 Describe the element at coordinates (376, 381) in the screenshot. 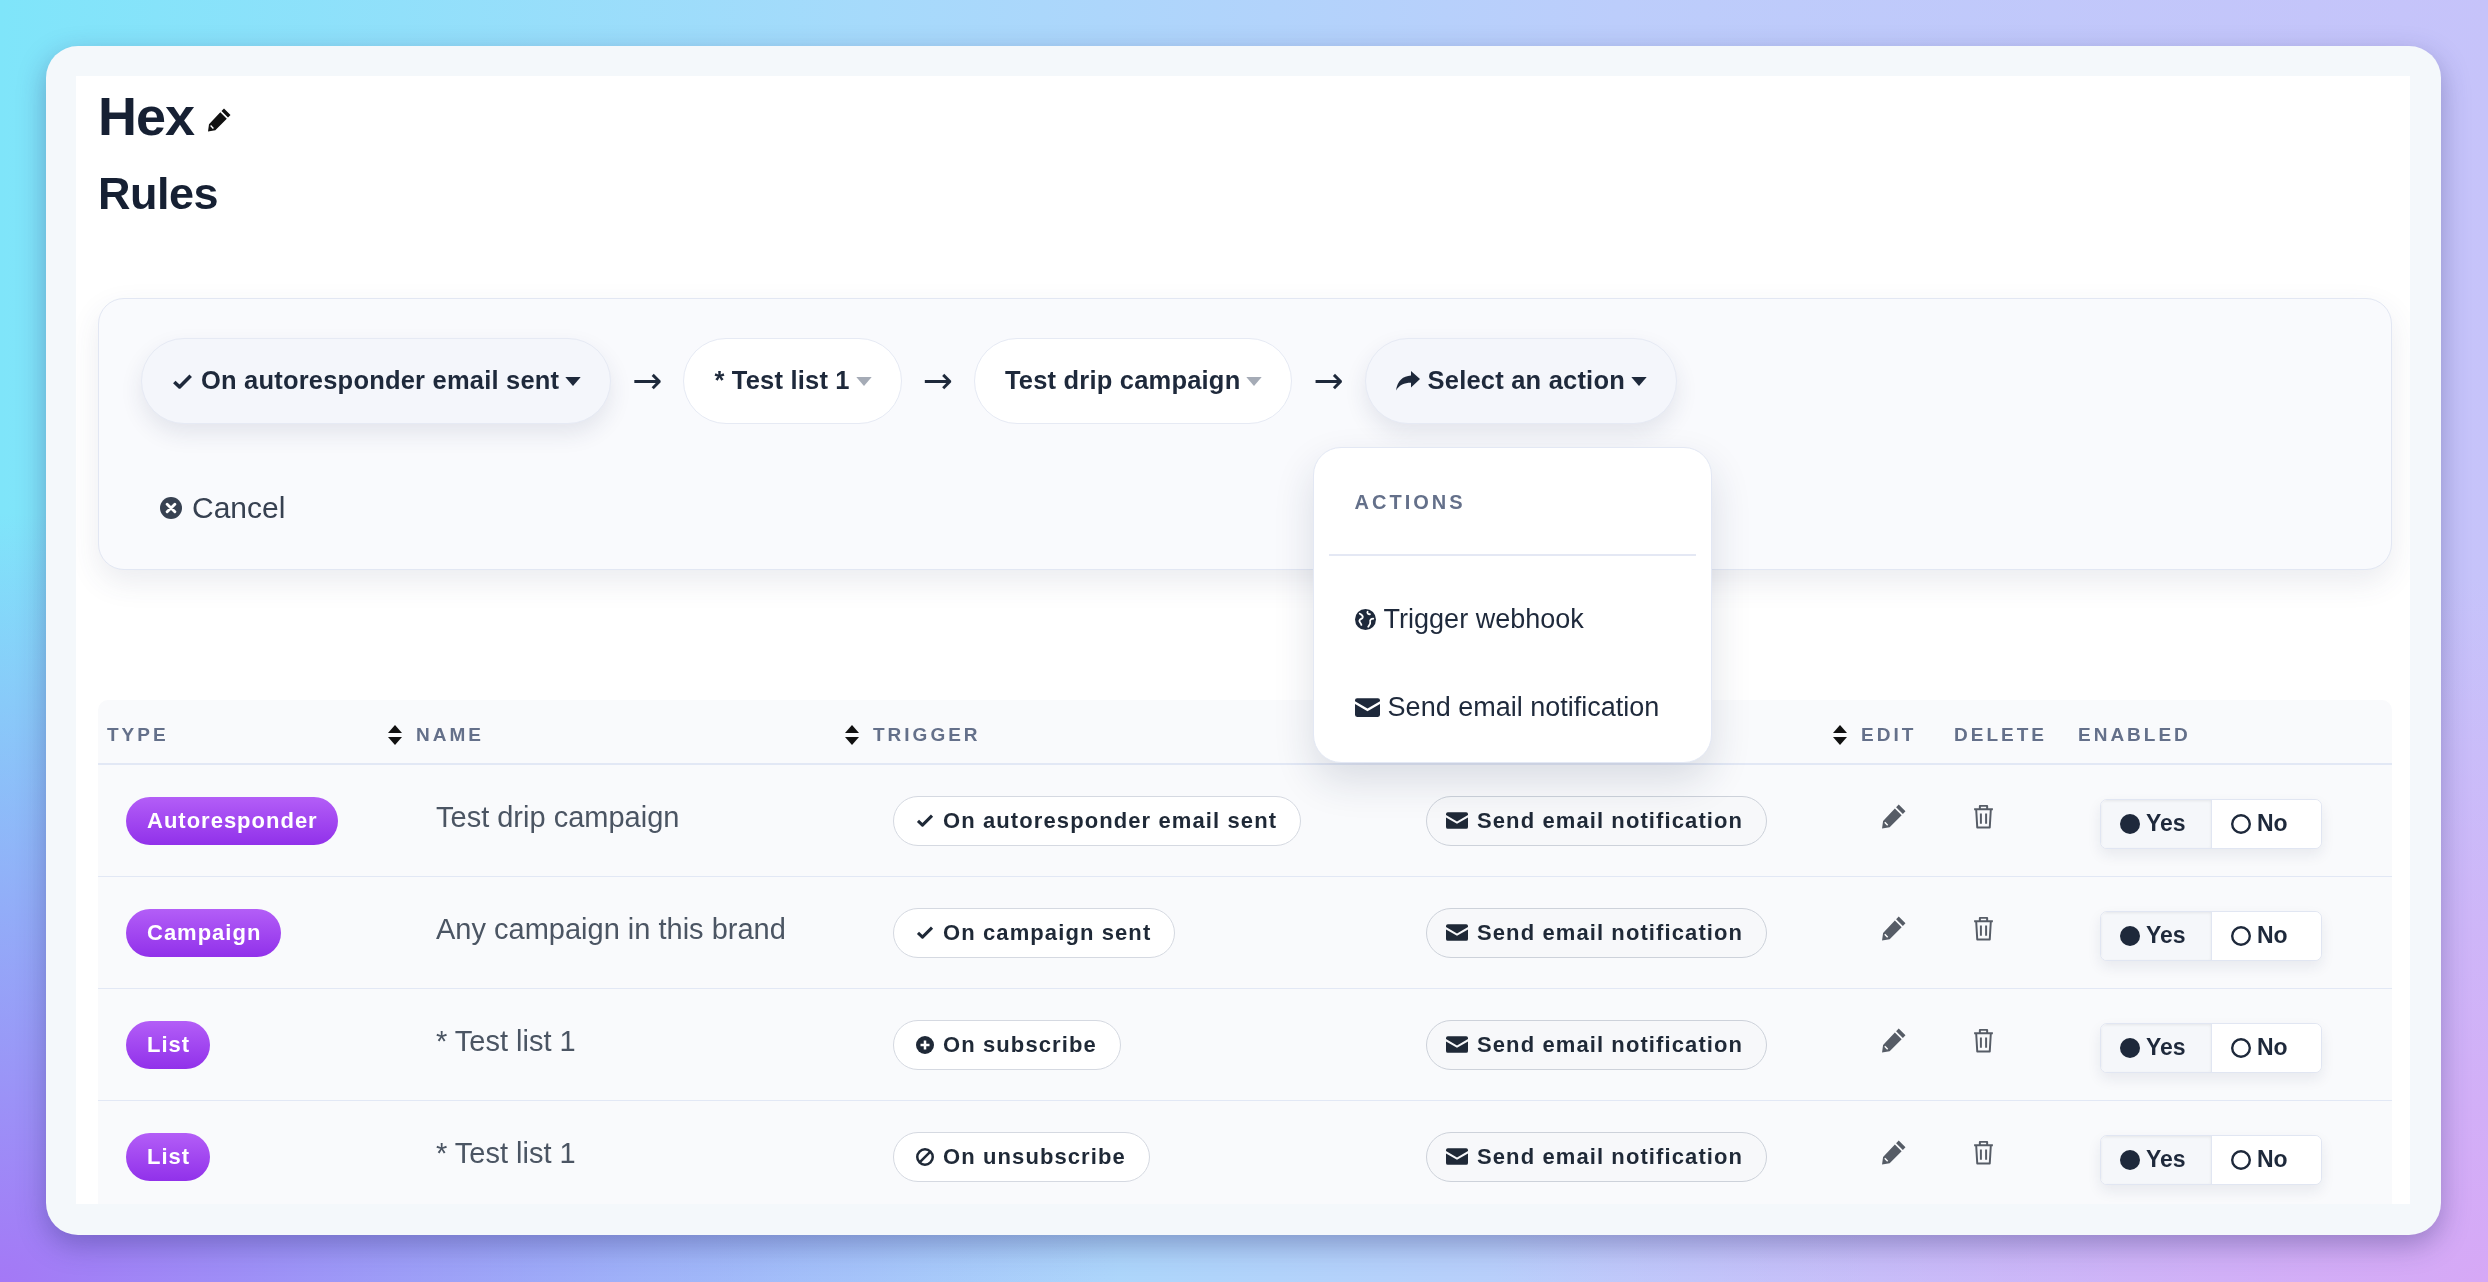

I see `dropdown-button: On autoresponder email sent` at that location.